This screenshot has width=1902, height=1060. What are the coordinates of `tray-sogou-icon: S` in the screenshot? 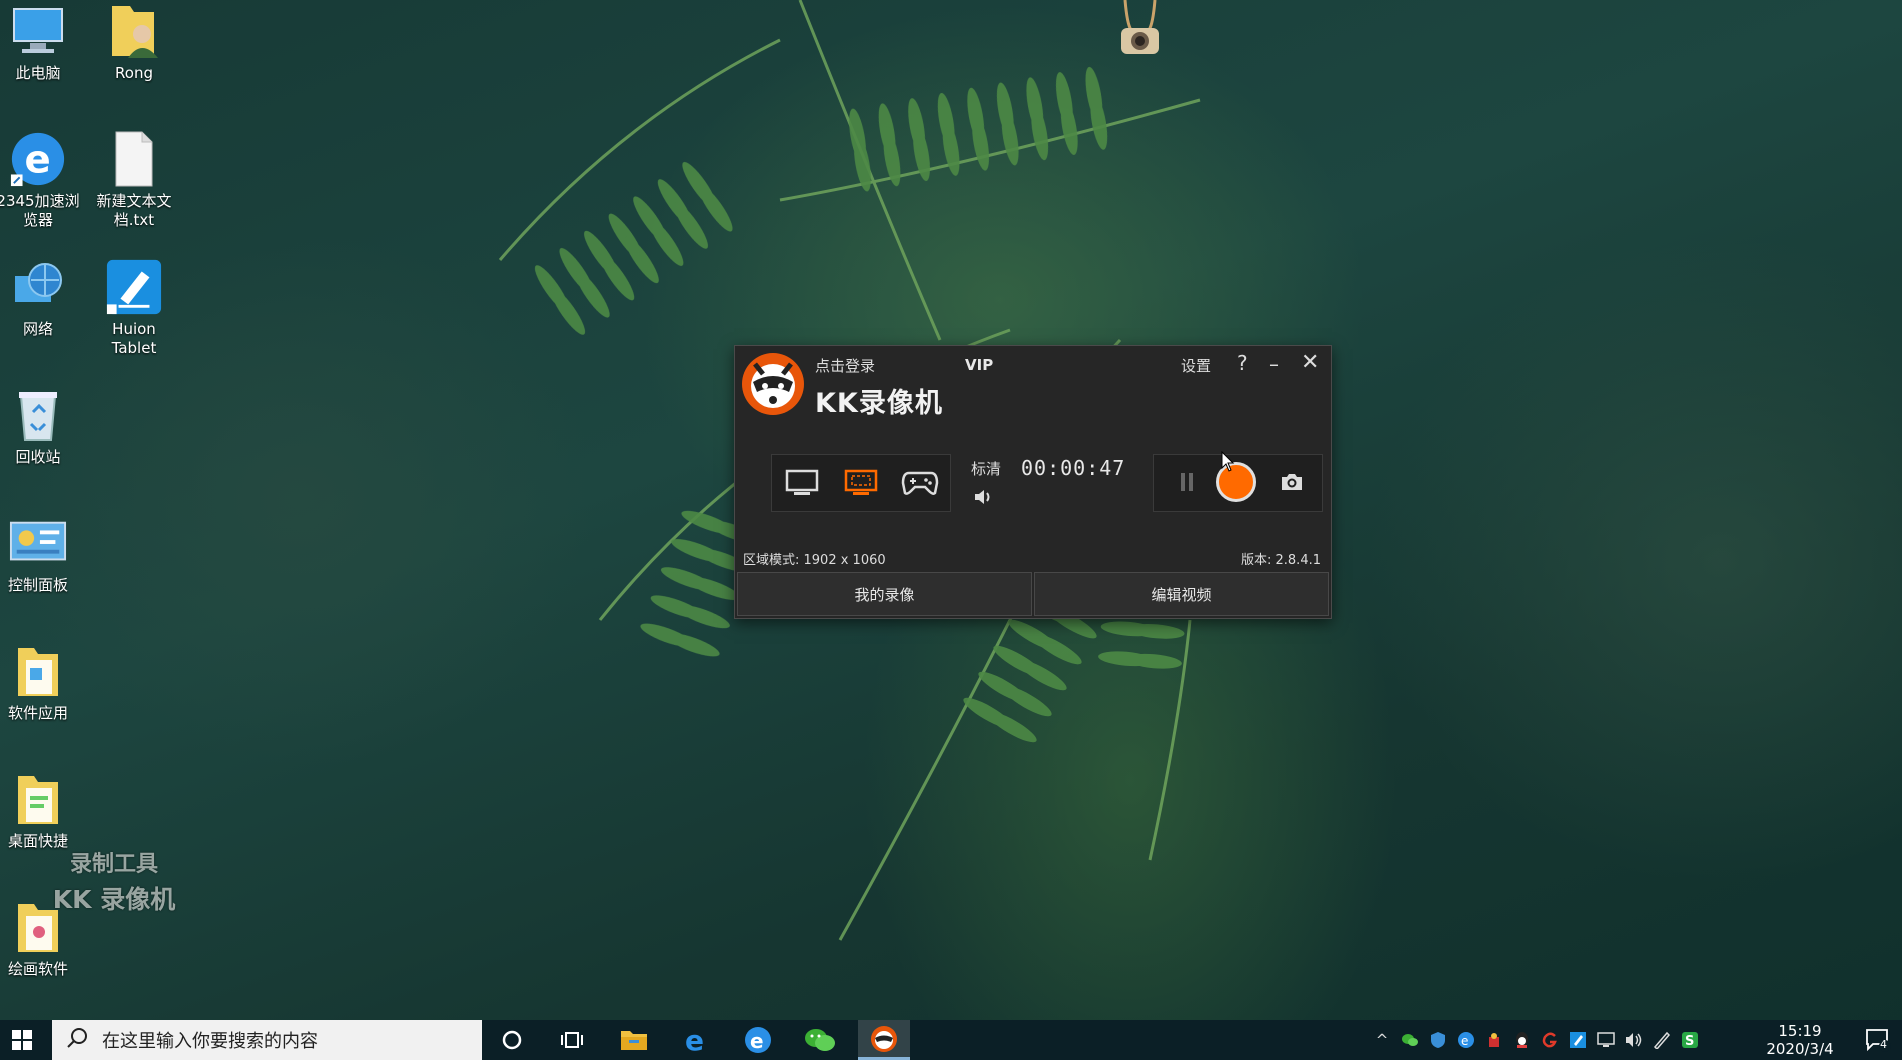 It's located at (1690, 1040).